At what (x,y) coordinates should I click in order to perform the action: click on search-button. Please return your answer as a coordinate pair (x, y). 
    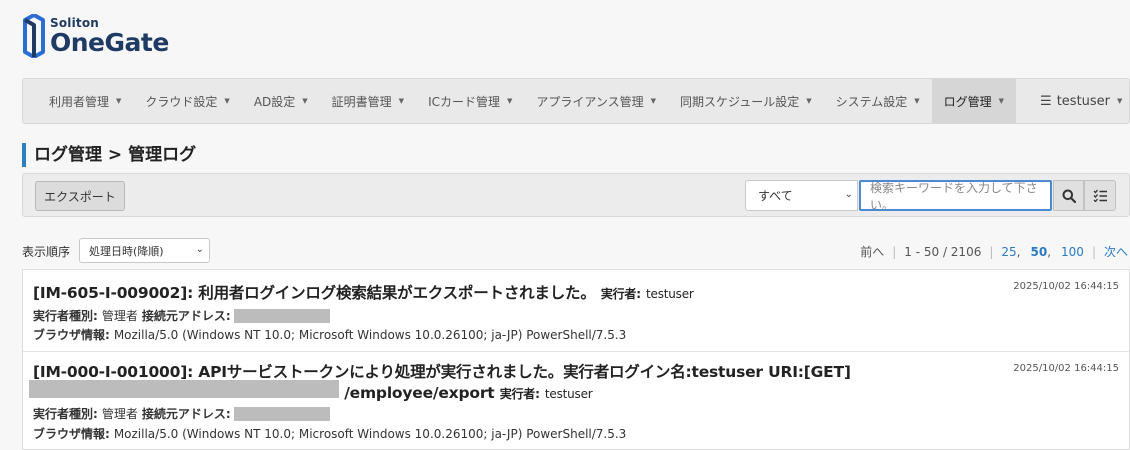
    Looking at the image, I should click on (1068, 195).